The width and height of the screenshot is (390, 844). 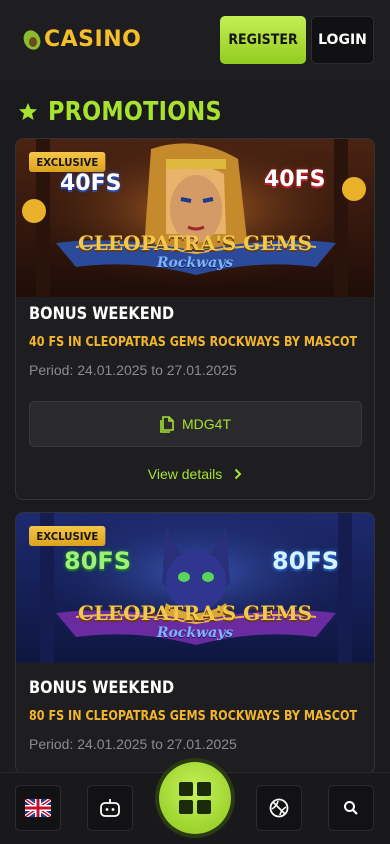 What do you see at coordinates (306, 561) in the screenshot?
I see `banner-fs-right: 80FS` at bounding box center [306, 561].